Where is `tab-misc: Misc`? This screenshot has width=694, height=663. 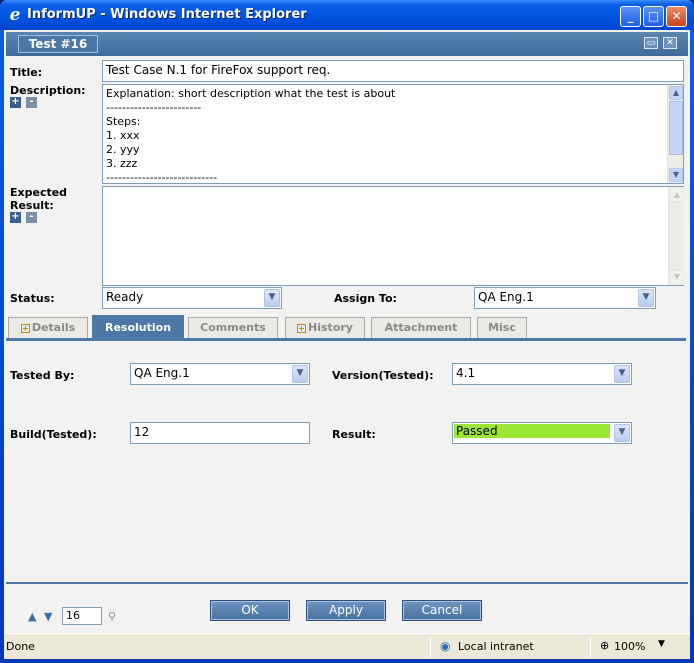
tab-misc: Misc is located at coordinates (502, 327).